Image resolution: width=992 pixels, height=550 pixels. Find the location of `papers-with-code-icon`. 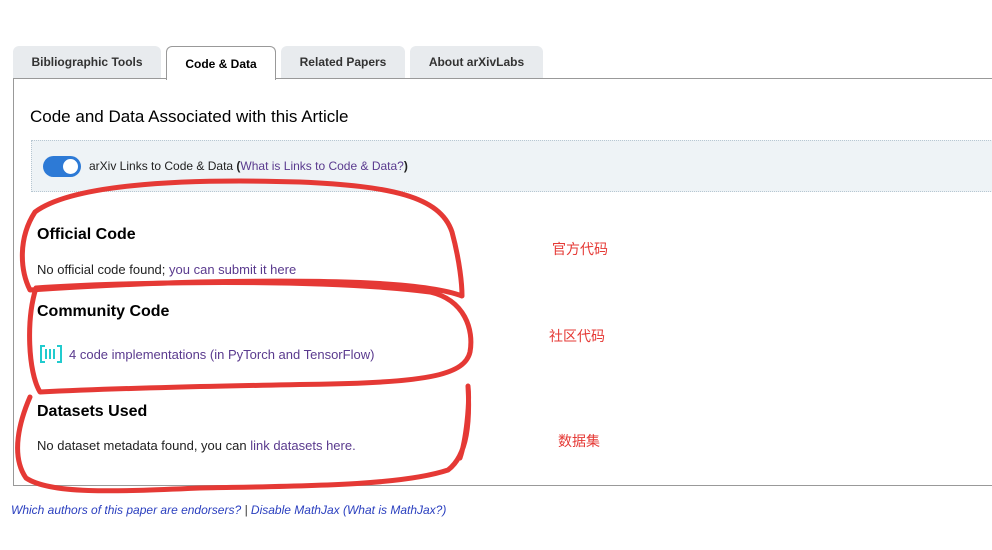

papers-with-code-icon is located at coordinates (51, 354).